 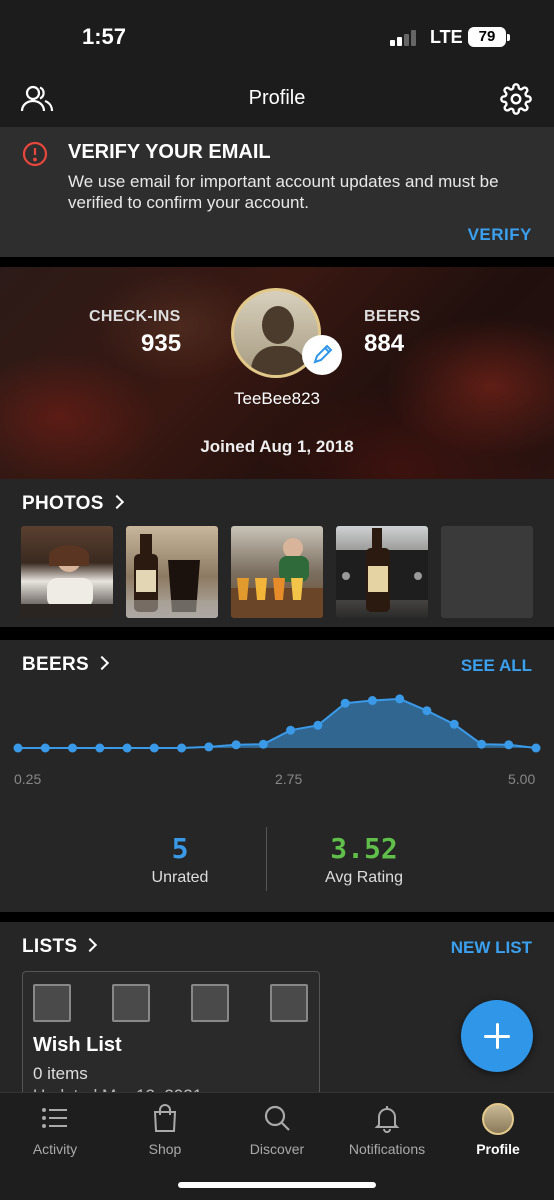 I want to click on verify-button: VERIFY, so click(x=500, y=235).